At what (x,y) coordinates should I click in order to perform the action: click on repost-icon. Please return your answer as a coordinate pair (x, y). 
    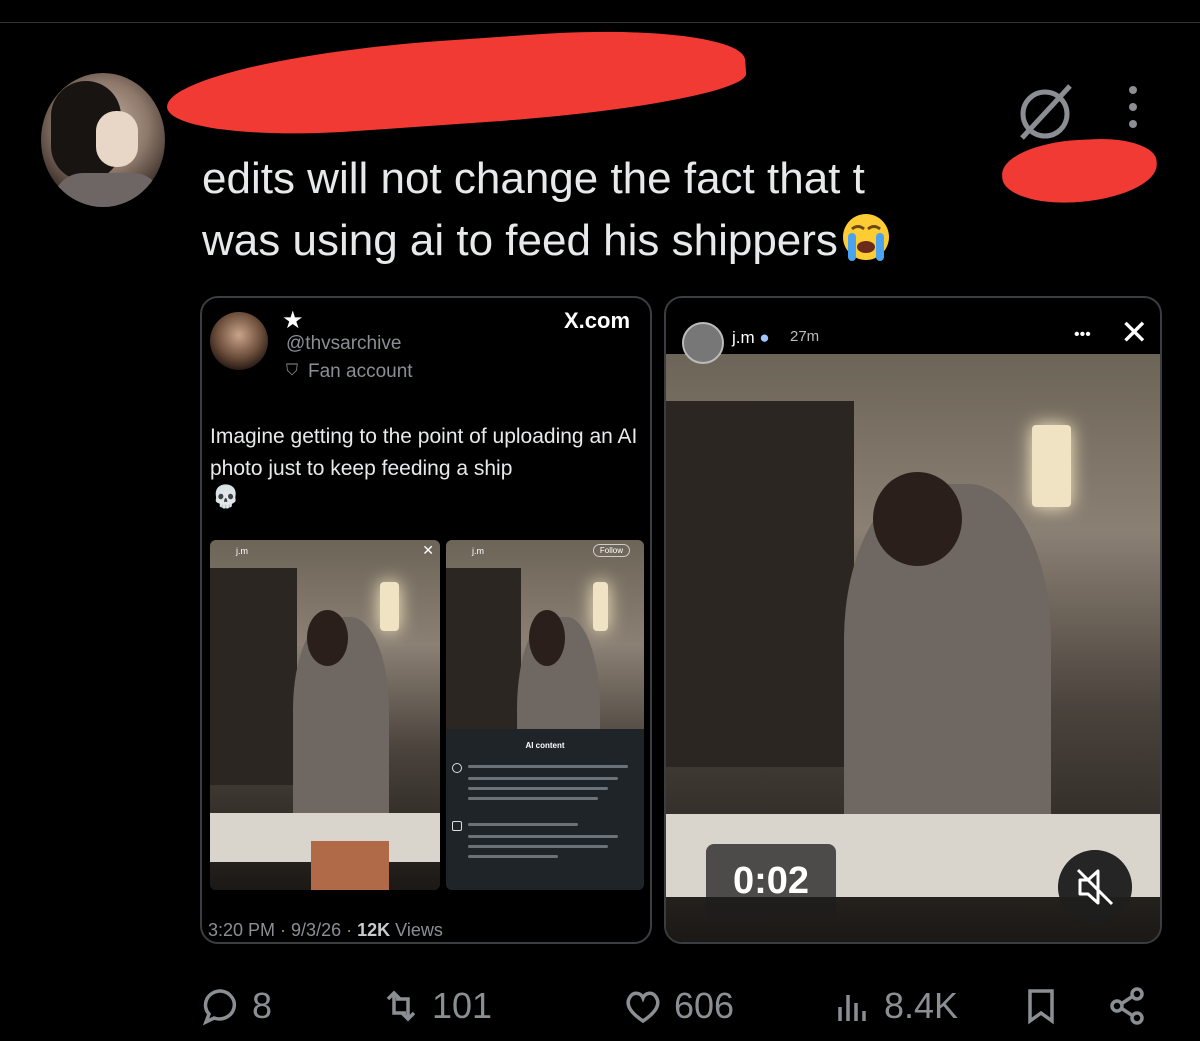
    Looking at the image, I should click on (401, 1006).